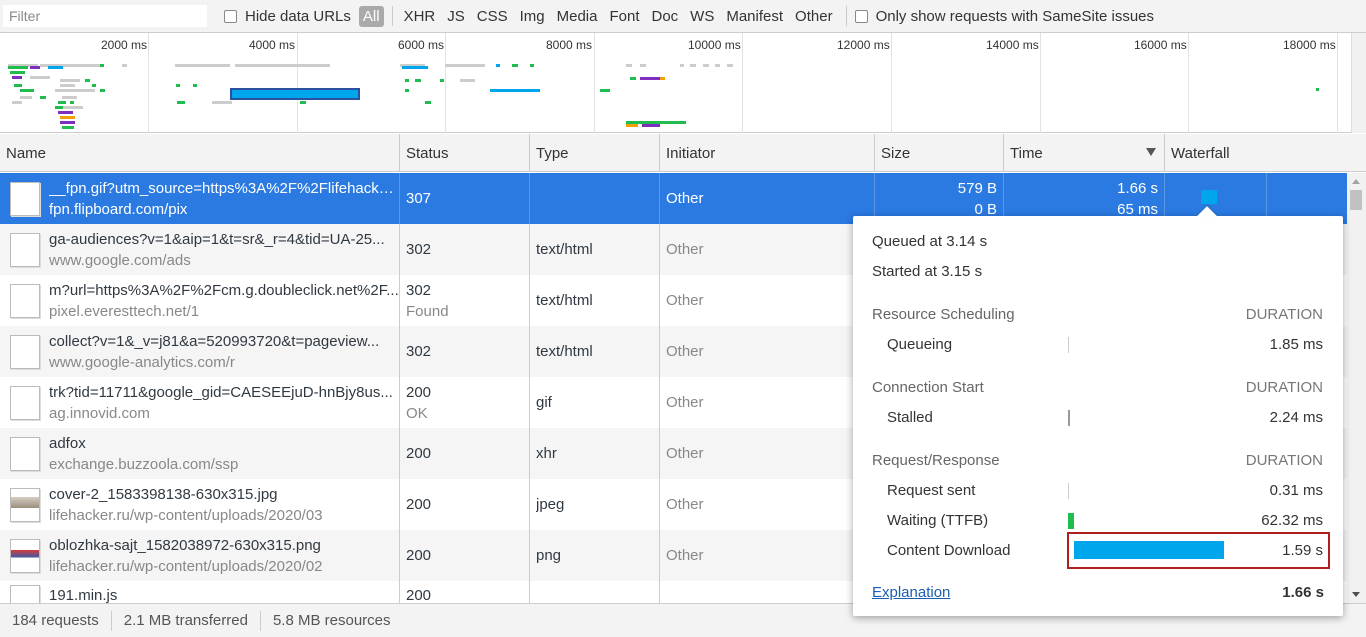  What do you see at coordinates (938, 520) in the screenshot?
I see `timing-label: Waiting (TTFB)` at bounding box center [938, 520].